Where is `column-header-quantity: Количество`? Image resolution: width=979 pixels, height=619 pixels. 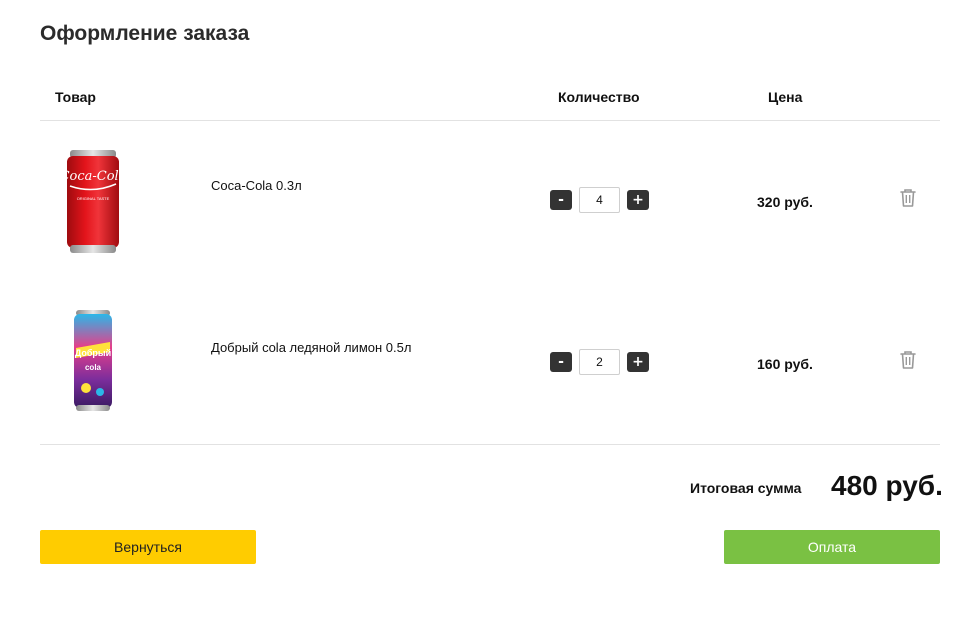
column-header-quantity: Количество is located at coordinates (599, 97).